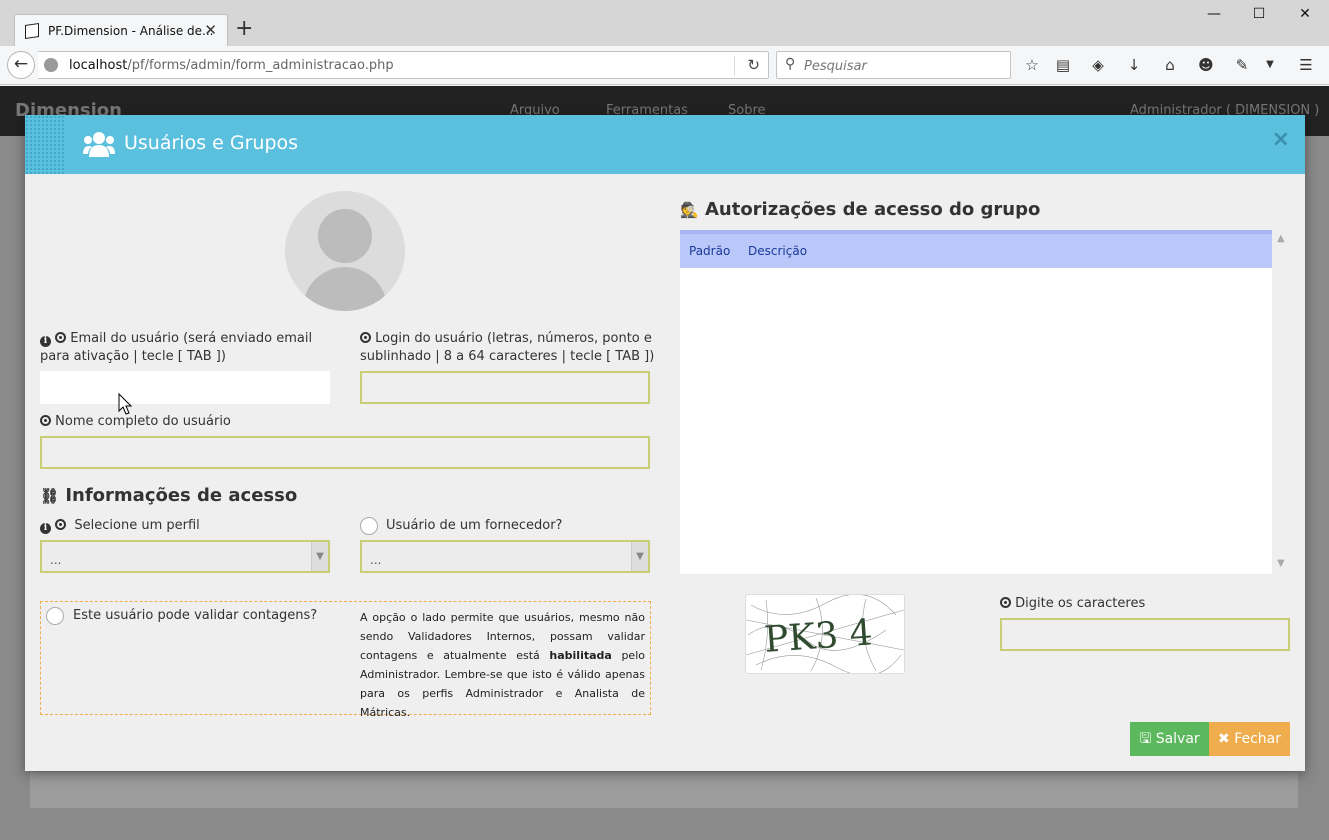  I want to click on column-descricao: Descrição, so click(777, 251).